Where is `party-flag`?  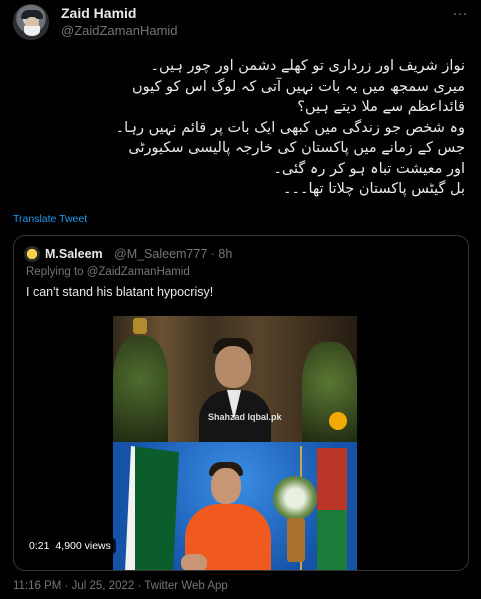 party-flag is located at coordinates (332, 509).